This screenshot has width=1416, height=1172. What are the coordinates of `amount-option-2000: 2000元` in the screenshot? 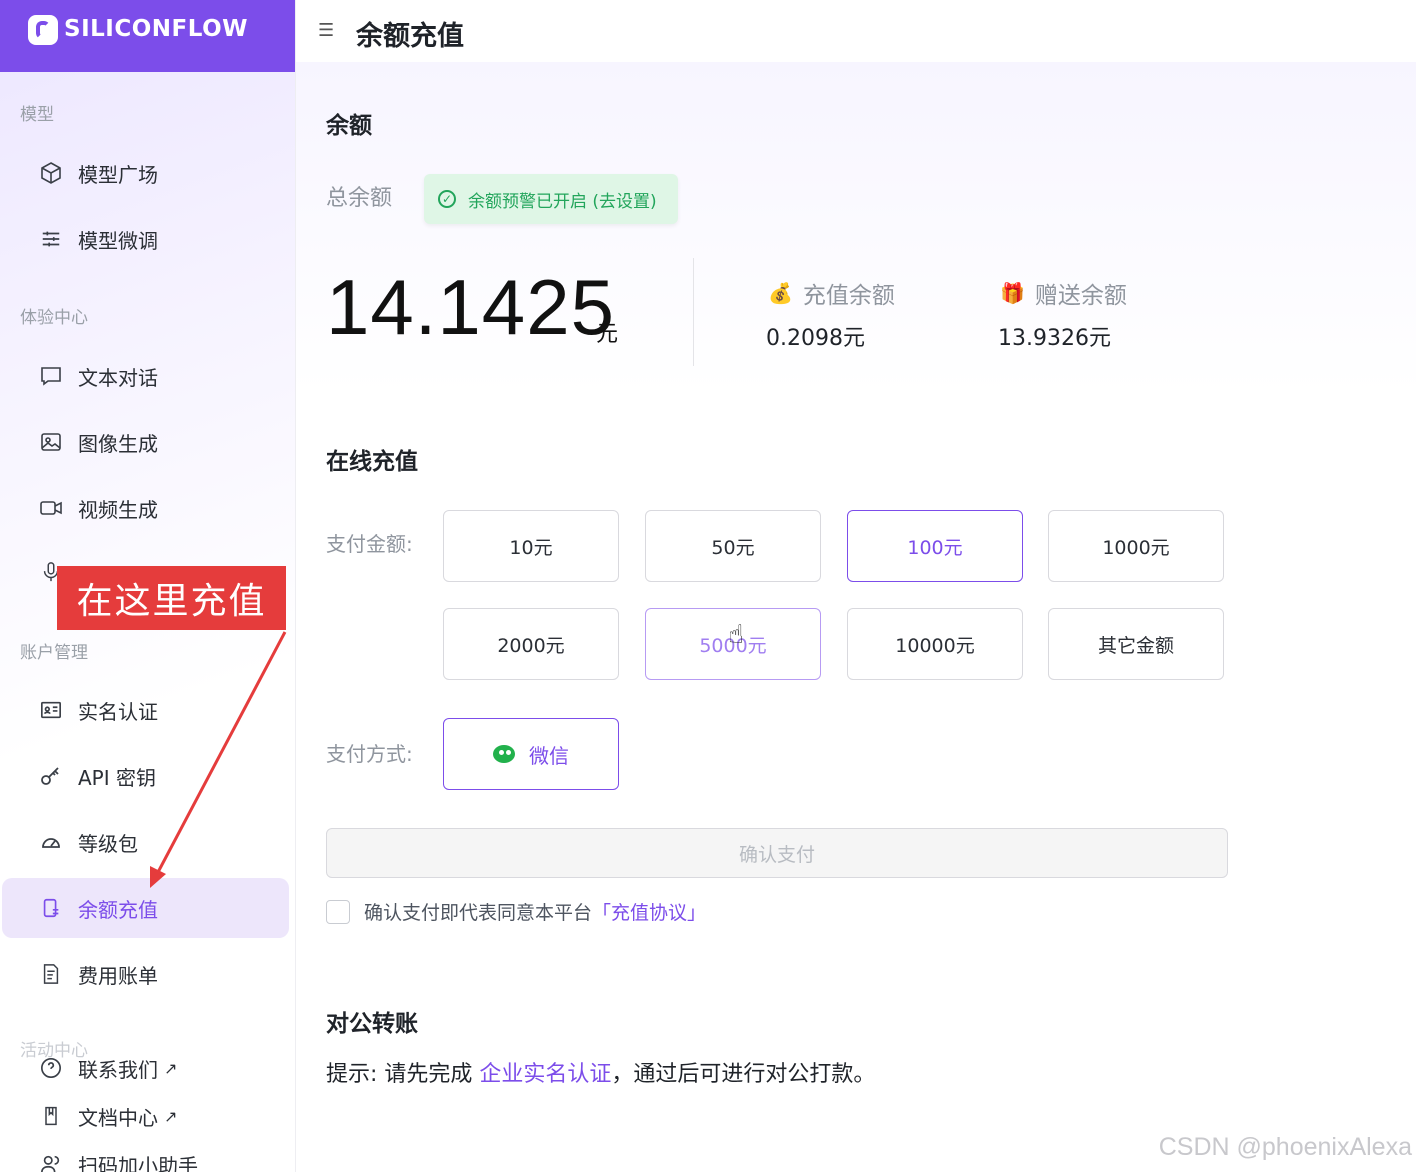 It's located at (531, 644).